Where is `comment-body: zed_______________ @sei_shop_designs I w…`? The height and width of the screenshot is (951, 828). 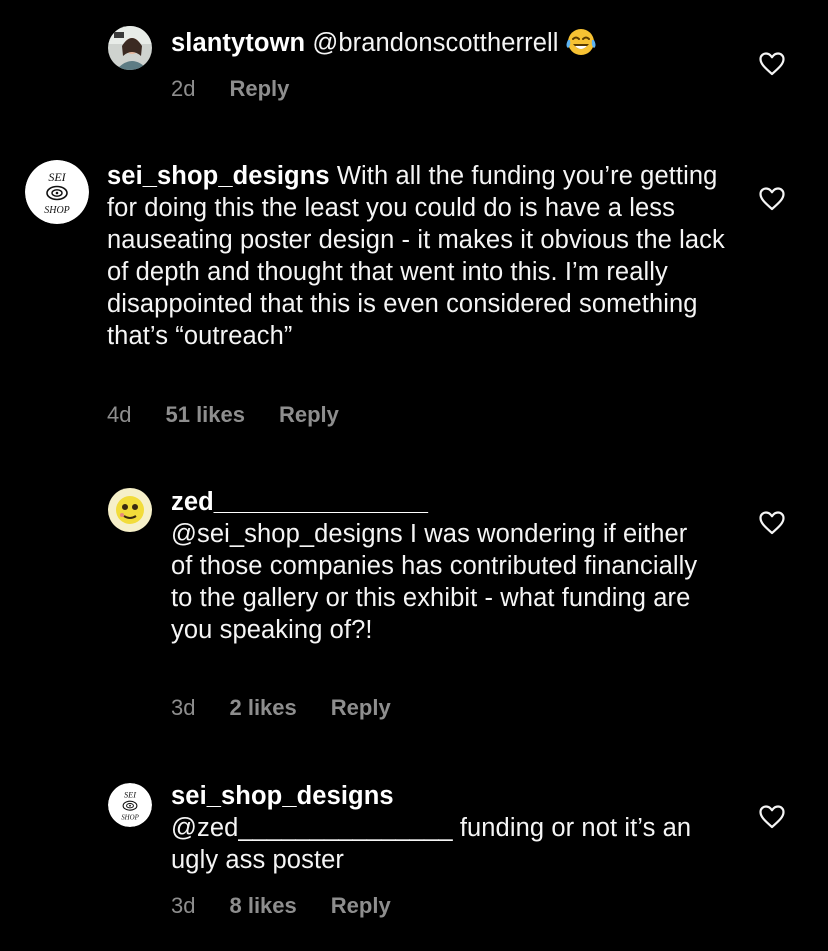
comment-body: zed_______________ @sei_shop_designs I w… is located at coordinates (441, 566).